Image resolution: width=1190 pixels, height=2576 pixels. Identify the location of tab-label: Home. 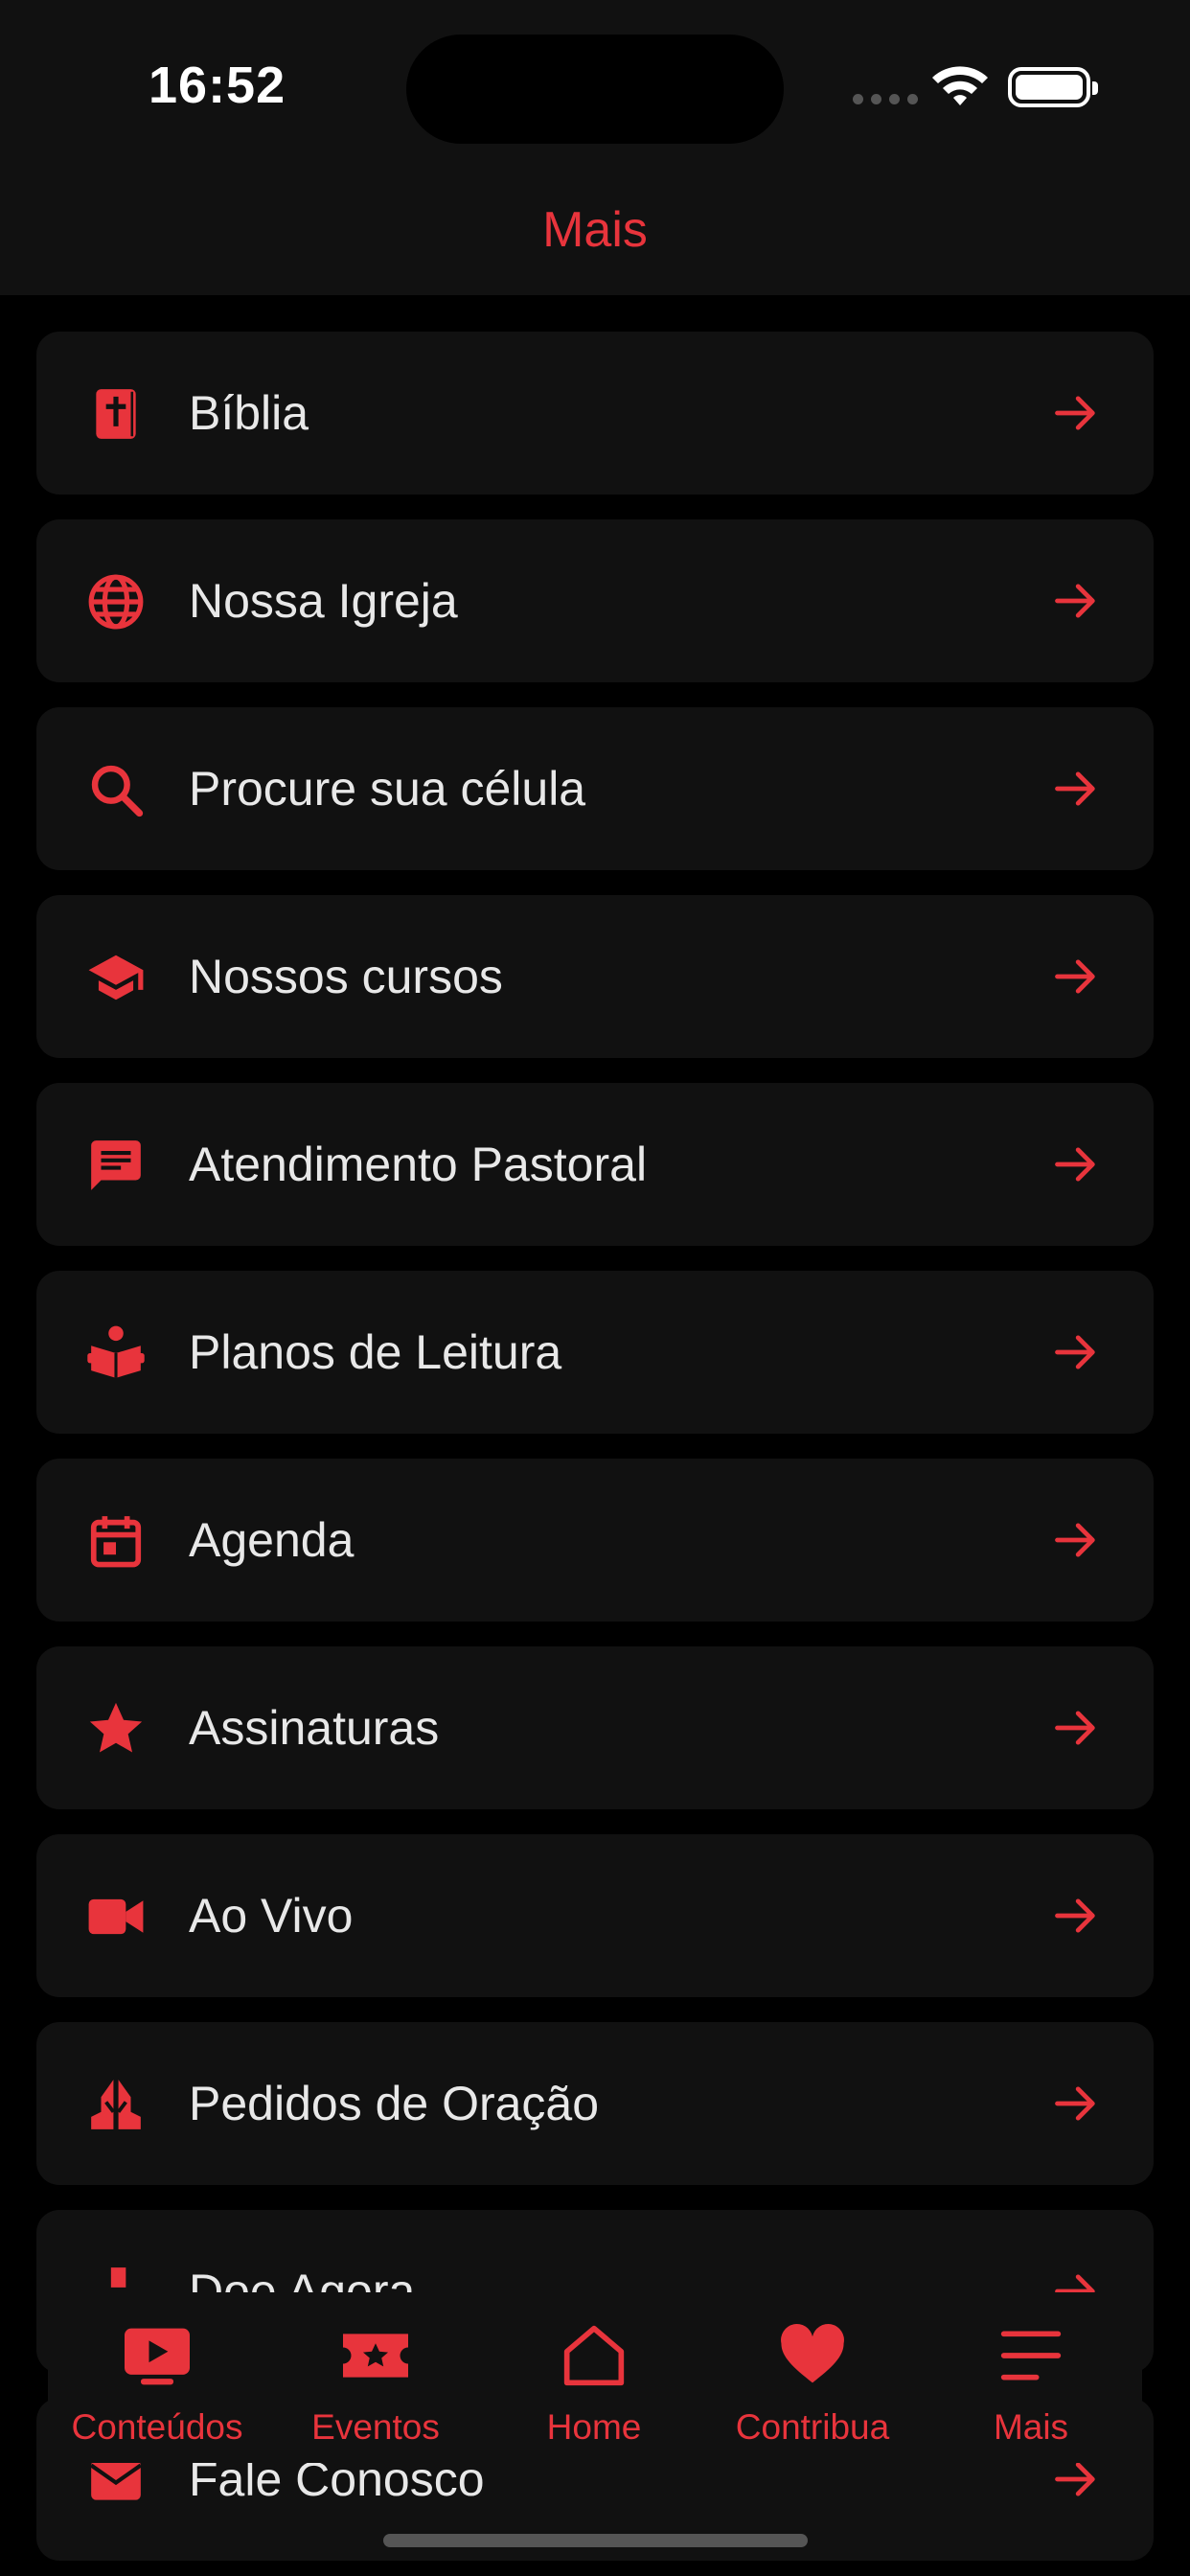
(594, 2427).